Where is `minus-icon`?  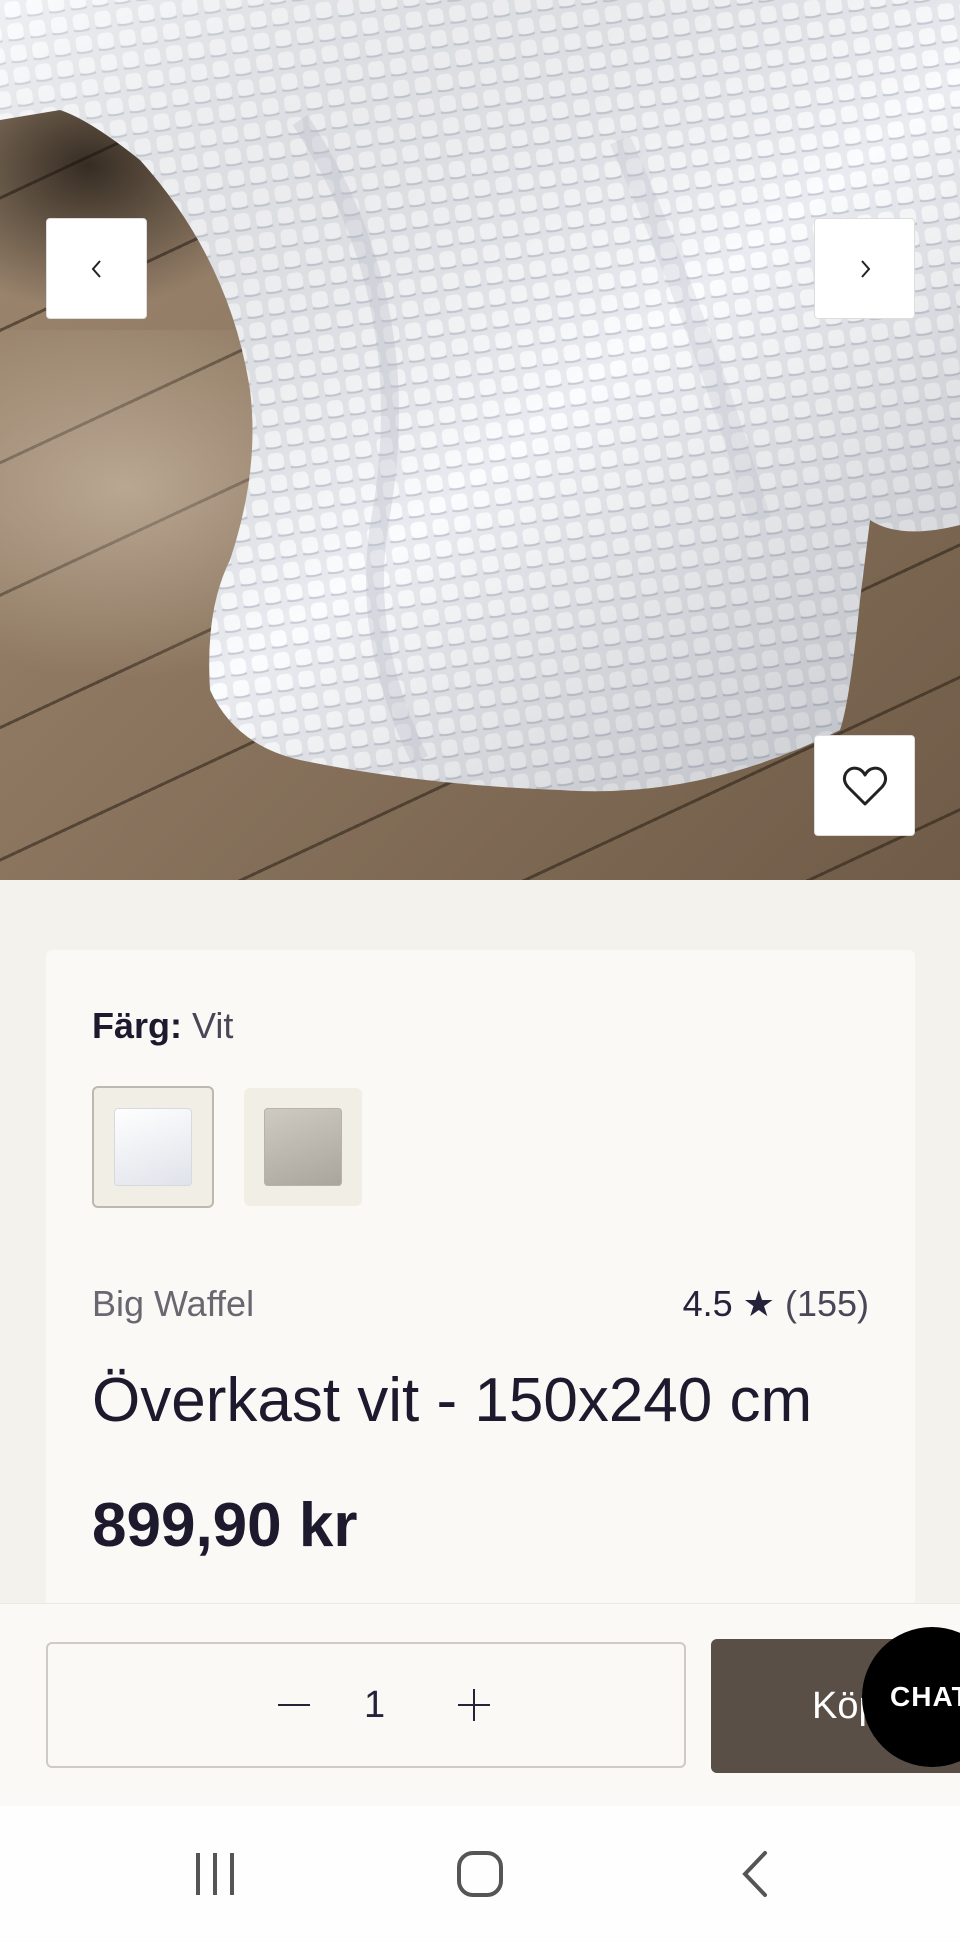 minus-icon is located at coordinates (294, 1705).